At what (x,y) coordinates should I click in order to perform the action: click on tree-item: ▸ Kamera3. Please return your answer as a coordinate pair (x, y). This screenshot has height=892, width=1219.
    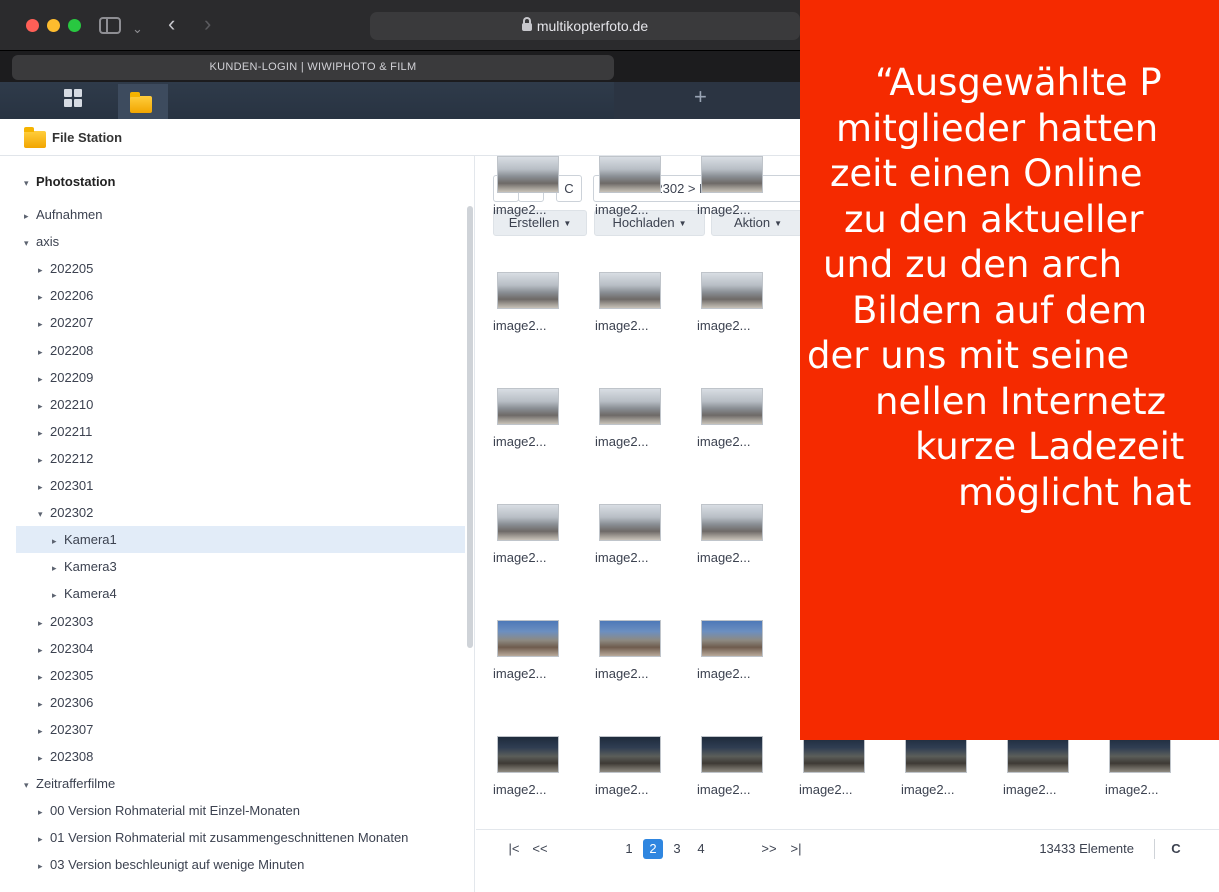
    Looking at the image, I should click on (232, 566).